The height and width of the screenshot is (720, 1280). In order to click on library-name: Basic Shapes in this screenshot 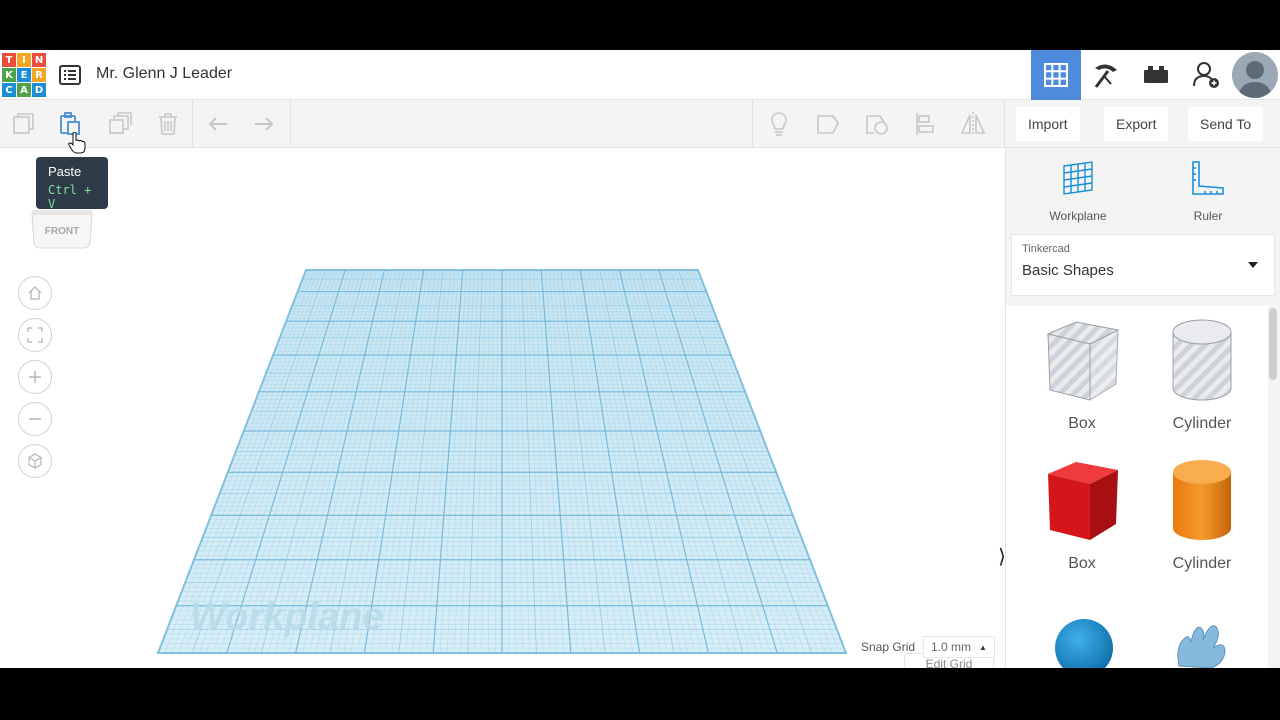, I will do `click(1068, 270)`.